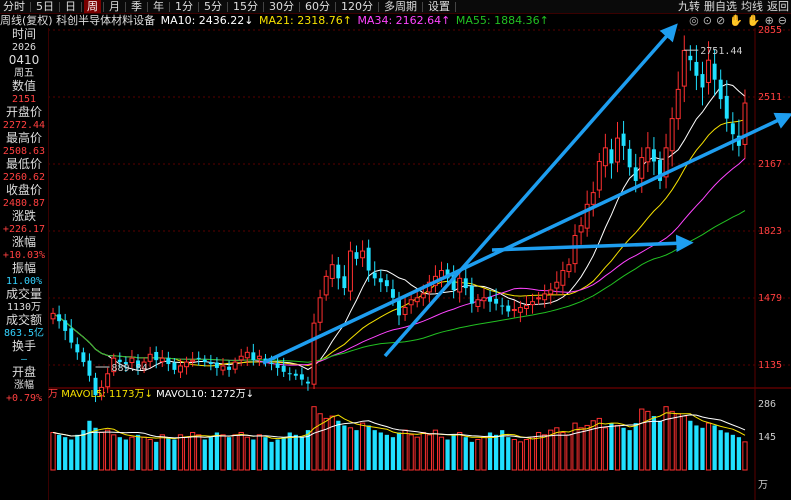 The image size is (791, 500). What do you see at coordinates (158, 6) in the screenshot?
I see `period-tab-6: 年` at bounding box center [158, 6].